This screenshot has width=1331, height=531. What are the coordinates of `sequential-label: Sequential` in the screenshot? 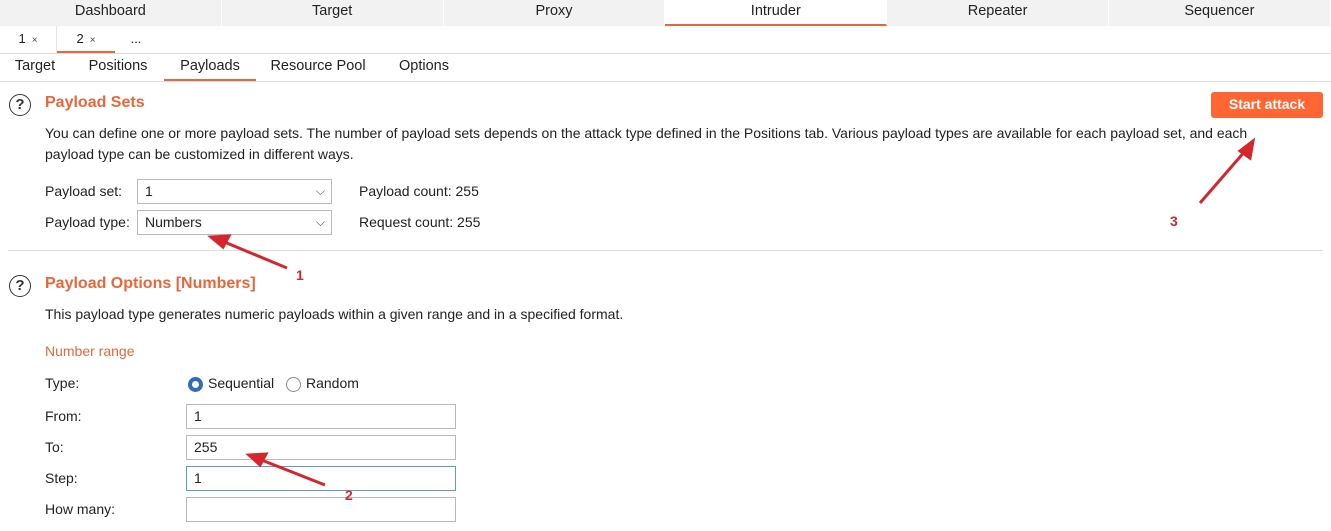 It's located at (241, 383).